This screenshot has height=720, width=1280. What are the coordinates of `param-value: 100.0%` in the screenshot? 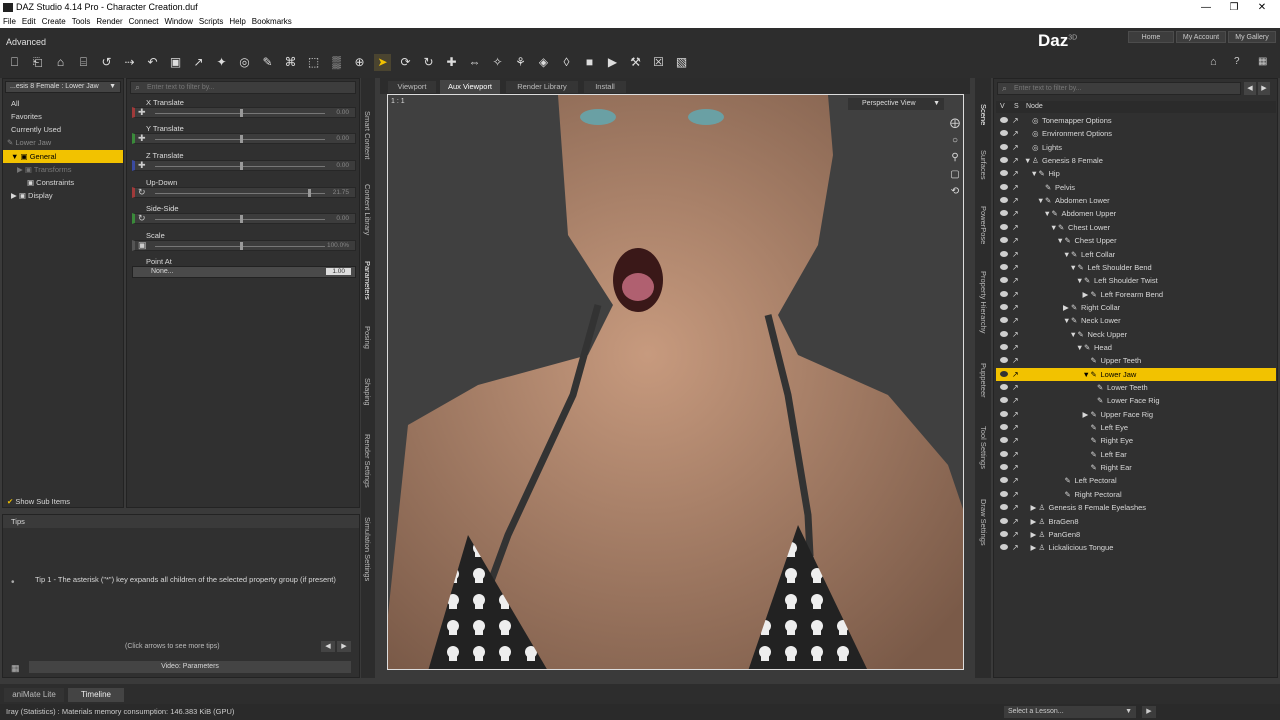 It's located at (338, 245).